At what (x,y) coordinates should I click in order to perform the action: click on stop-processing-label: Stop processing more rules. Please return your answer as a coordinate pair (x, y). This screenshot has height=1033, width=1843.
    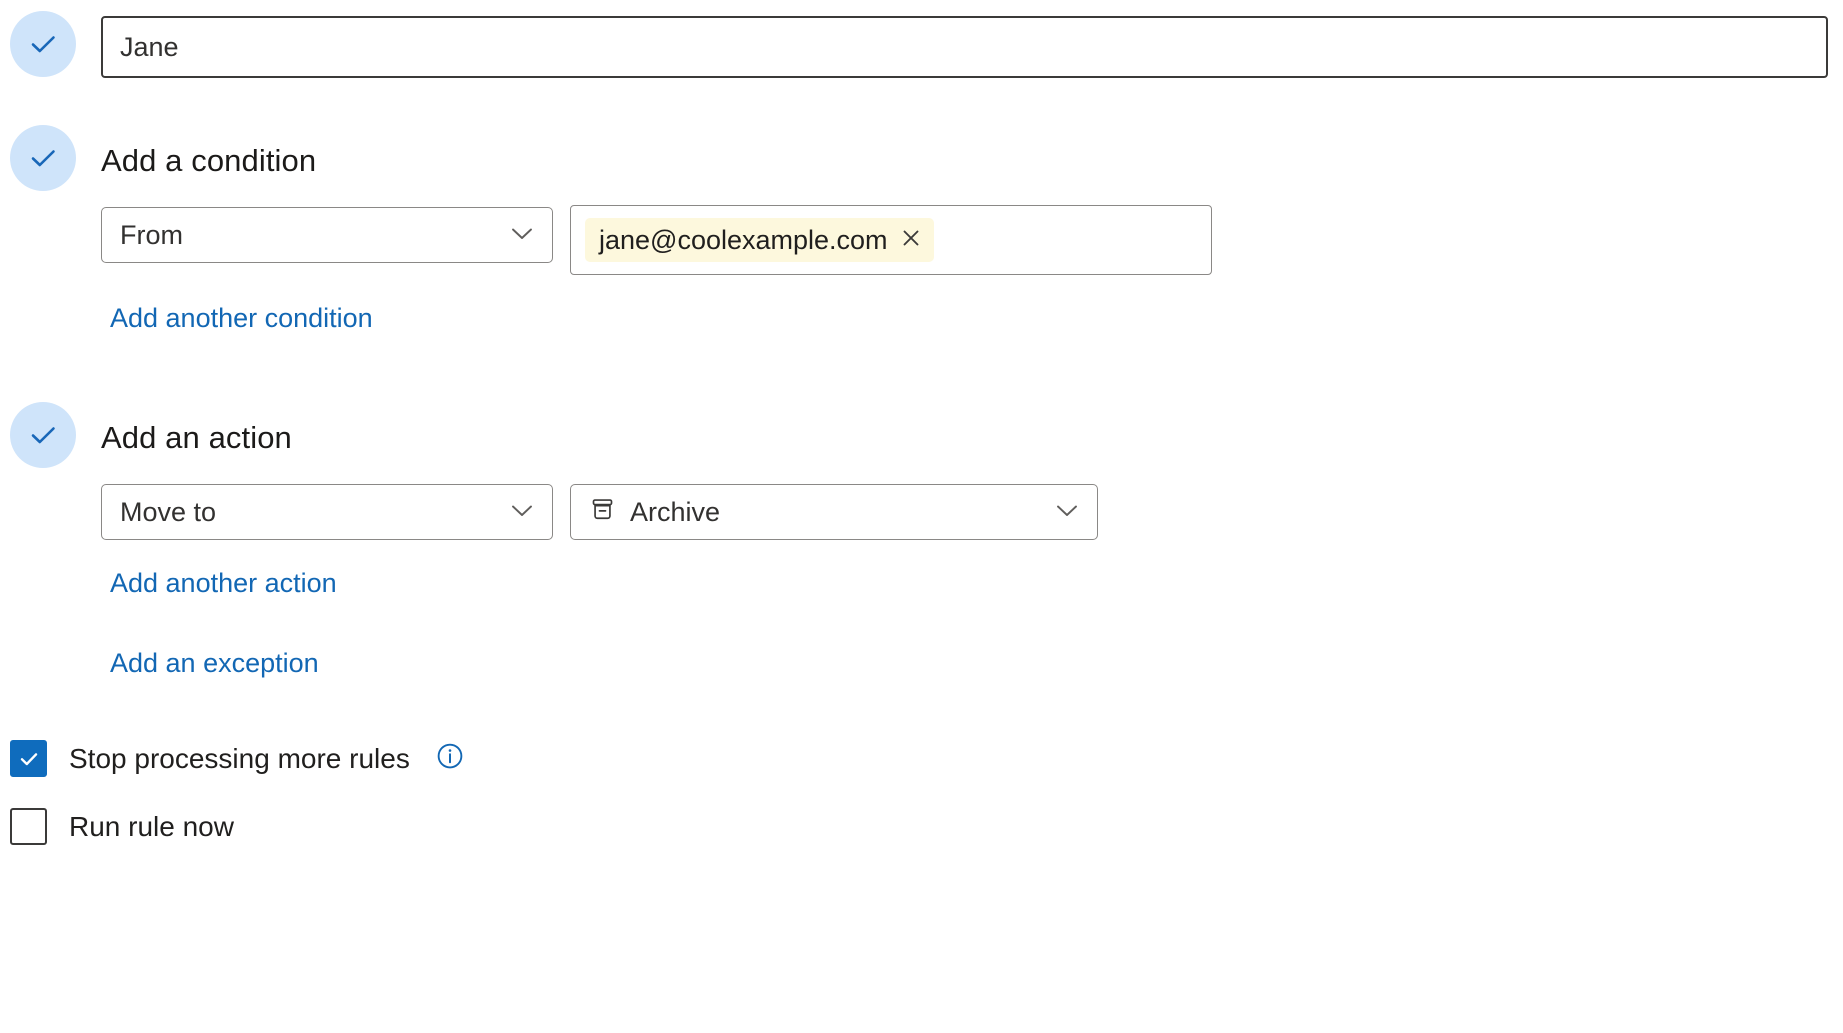
    Looking at the image, I should click on (239, 758).